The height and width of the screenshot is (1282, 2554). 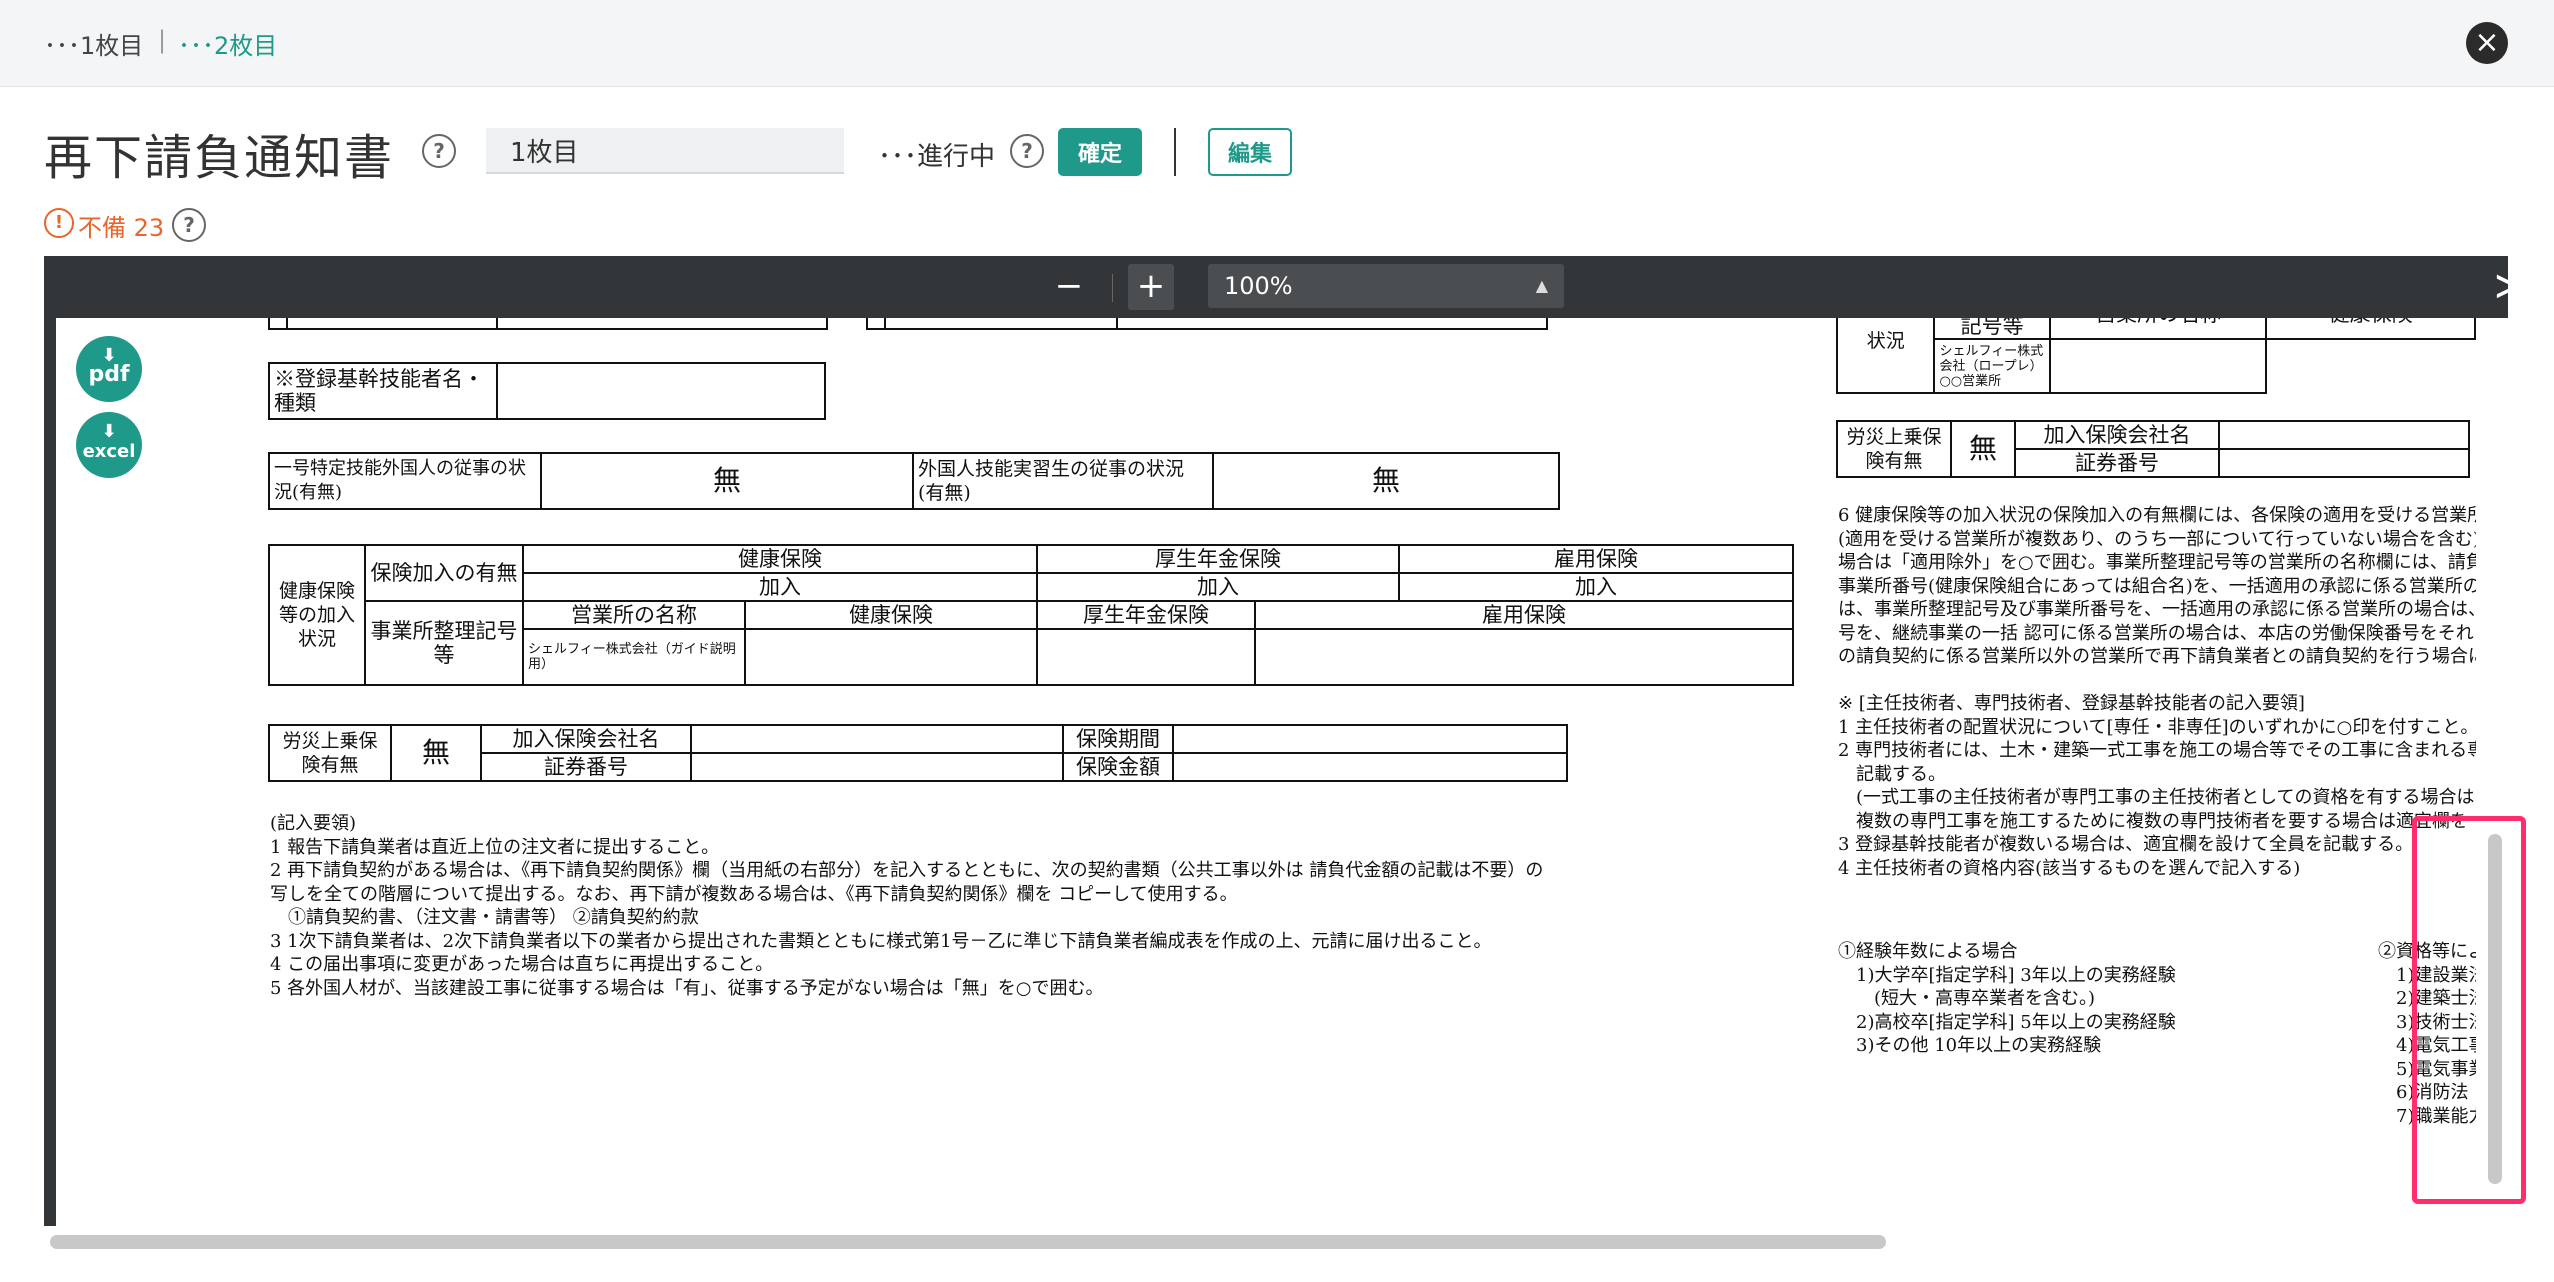 I want to click on office-employment-value, so click(x=1524, y=657).